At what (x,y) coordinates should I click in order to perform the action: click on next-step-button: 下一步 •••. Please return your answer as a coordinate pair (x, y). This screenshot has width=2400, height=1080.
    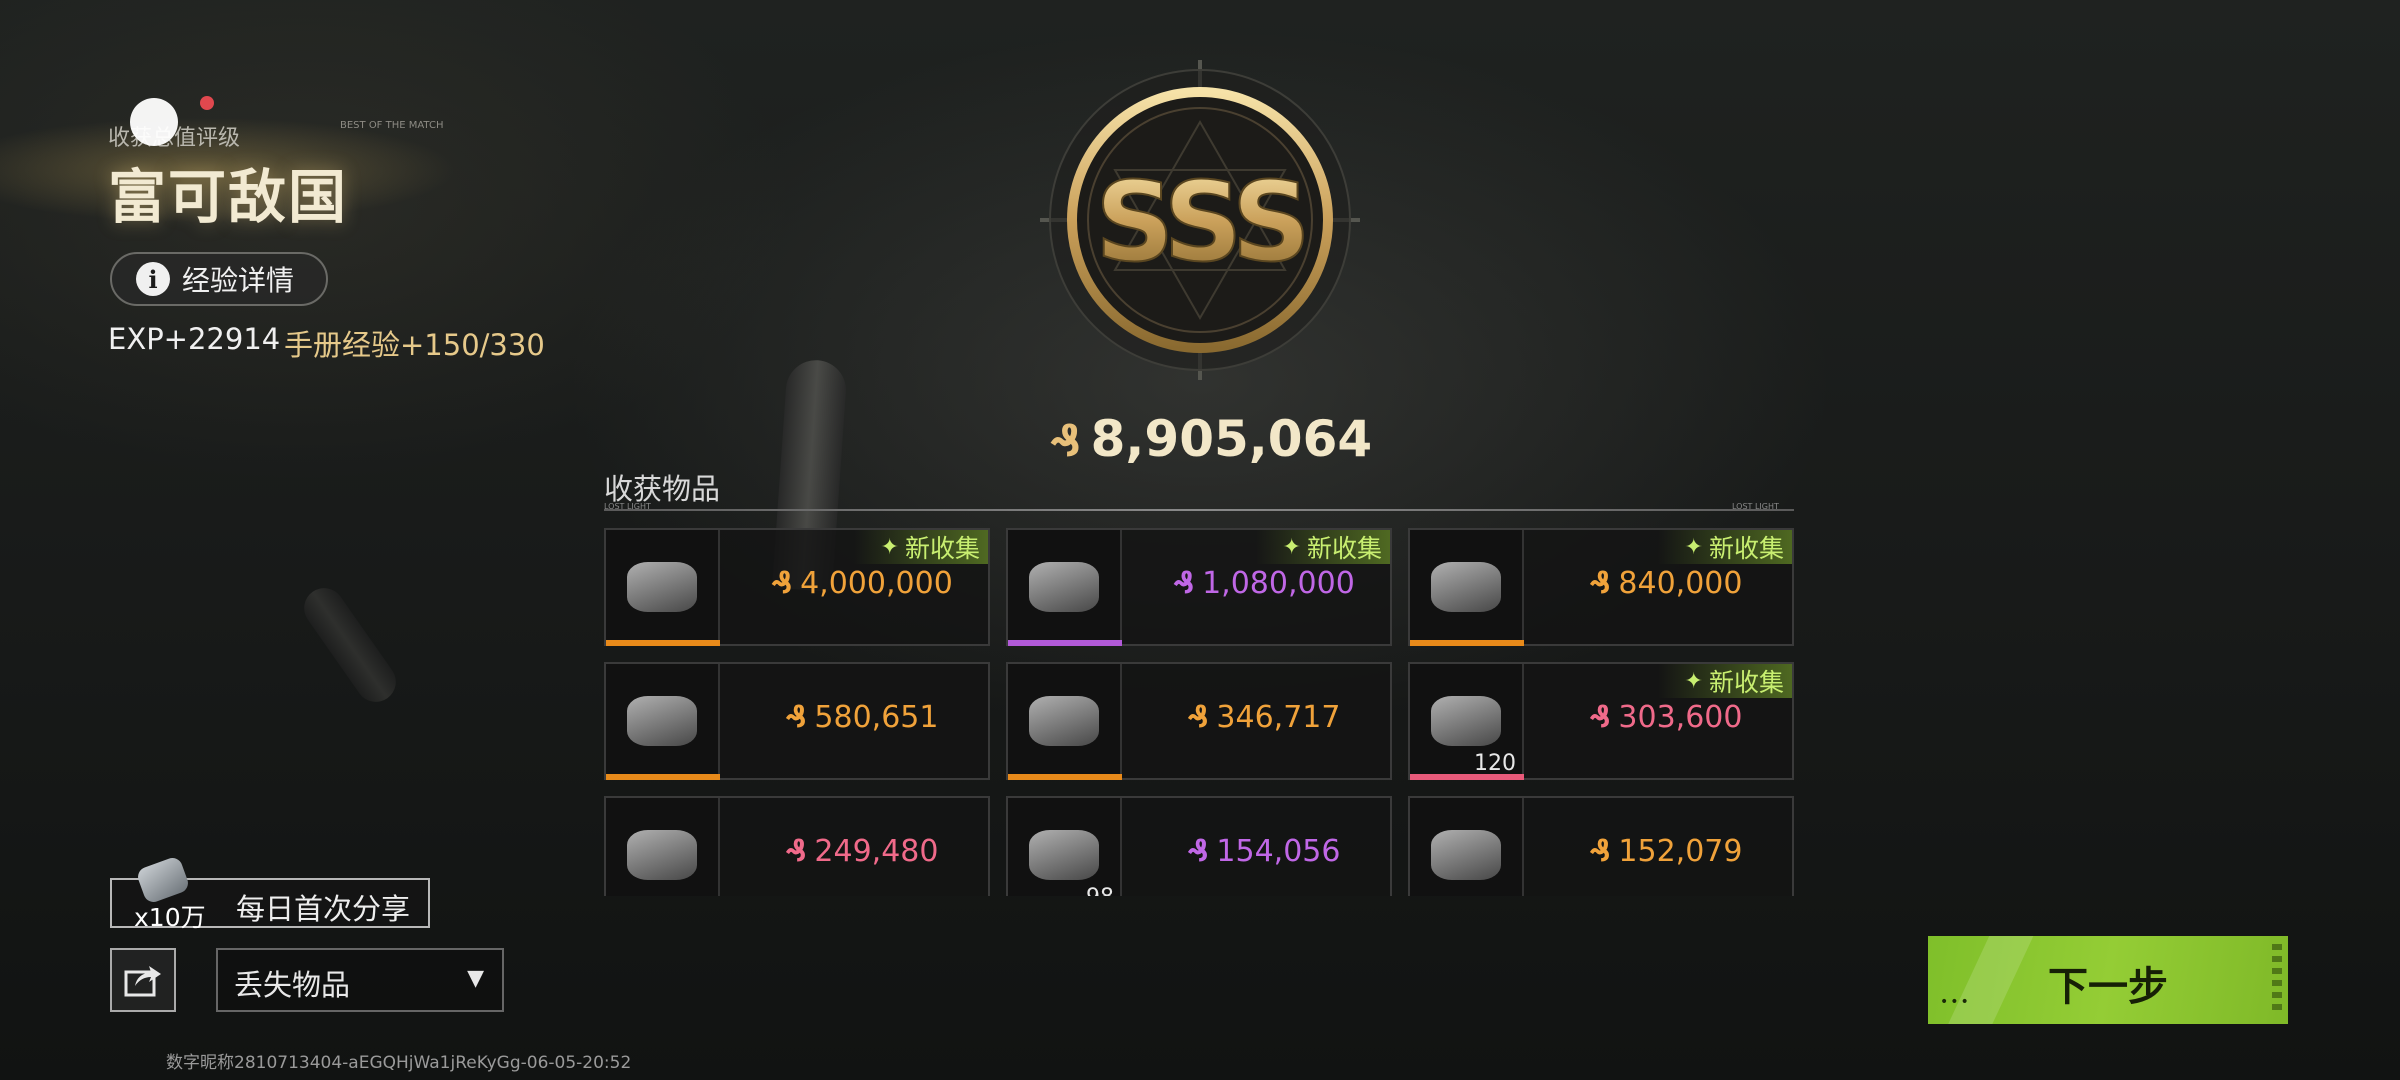
    Looking at the image, I should click on (2108, 980).